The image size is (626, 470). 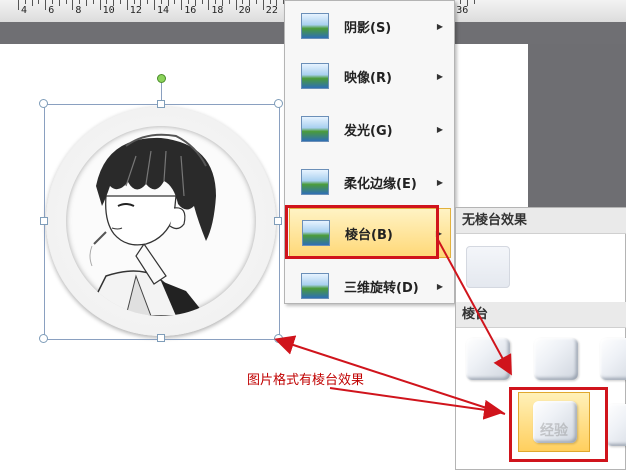 I want to click on arrow-gallery-to-picture, so click(x=390, y=375).